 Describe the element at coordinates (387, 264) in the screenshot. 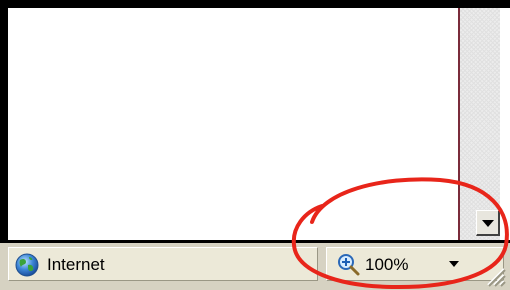

I see `zoom-level-label: 100%` at that location.